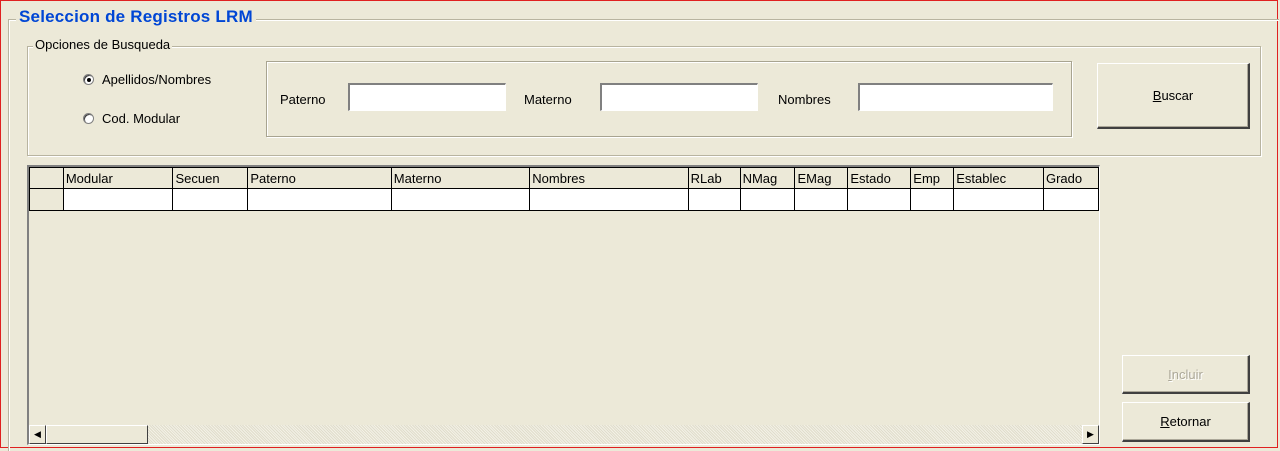  Describe the element at coordinates (319, 178) in the screenshot. I see `col-header: Paterno` at that location.